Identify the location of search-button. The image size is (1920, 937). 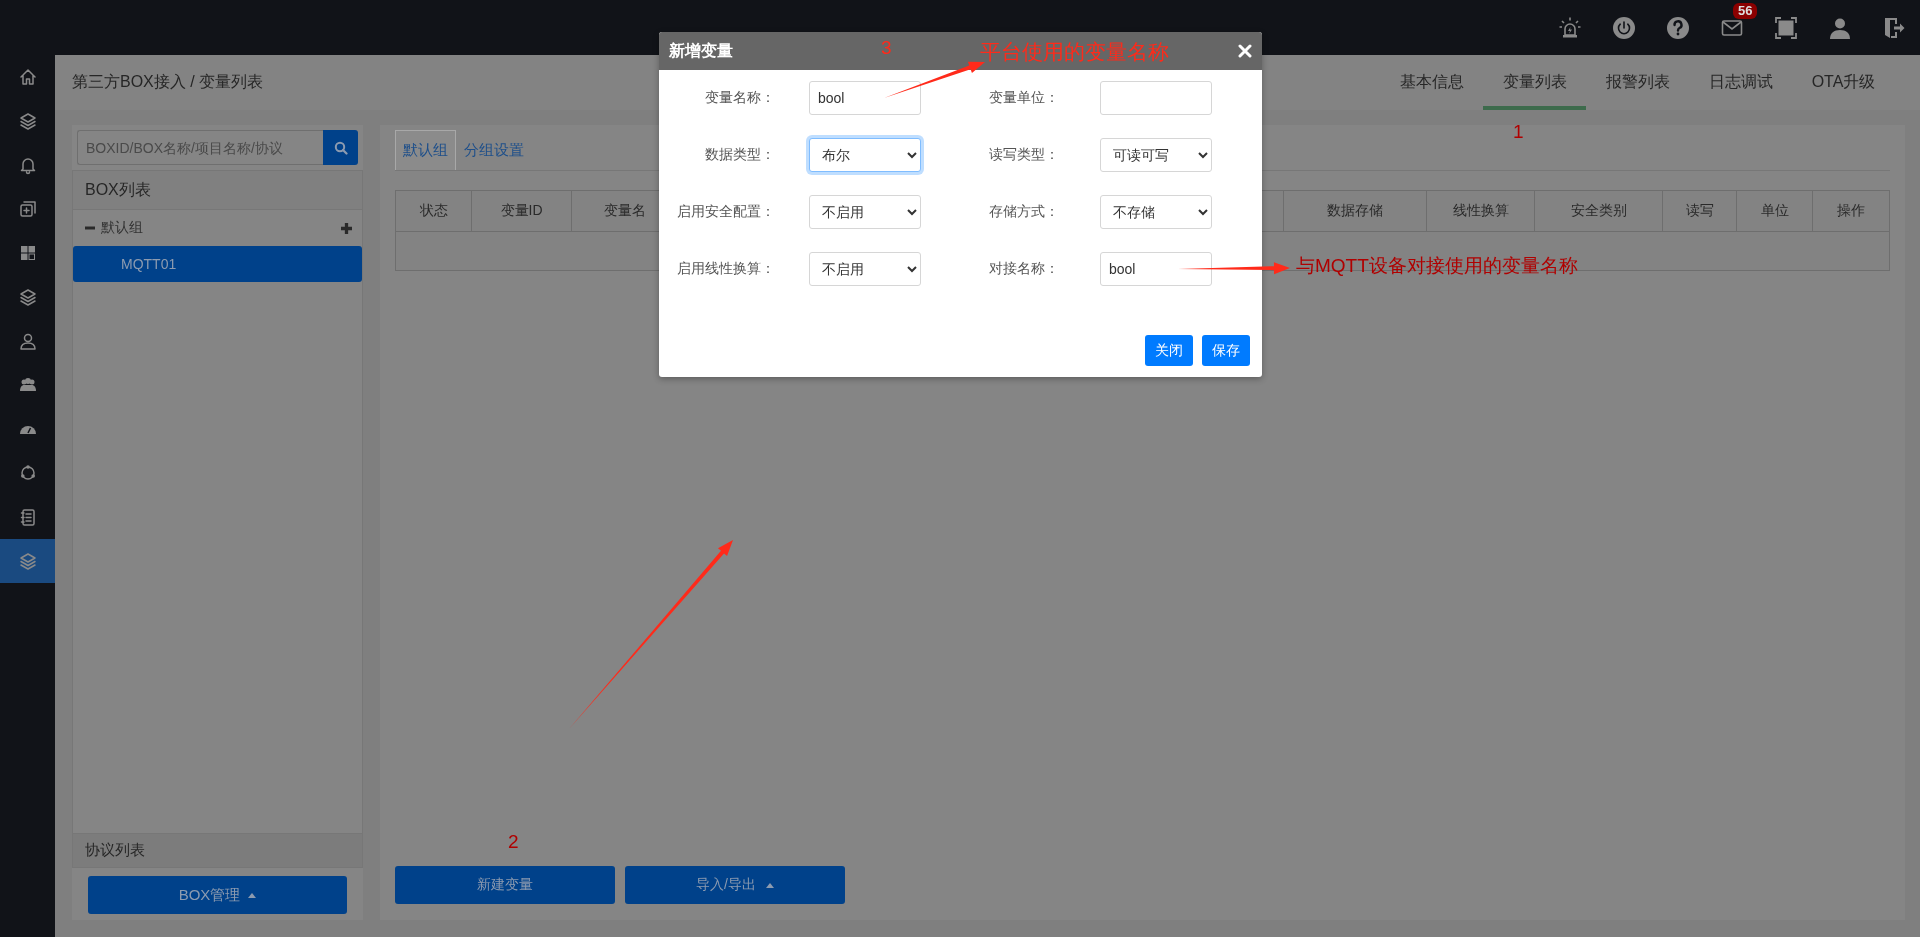
(340, 147).